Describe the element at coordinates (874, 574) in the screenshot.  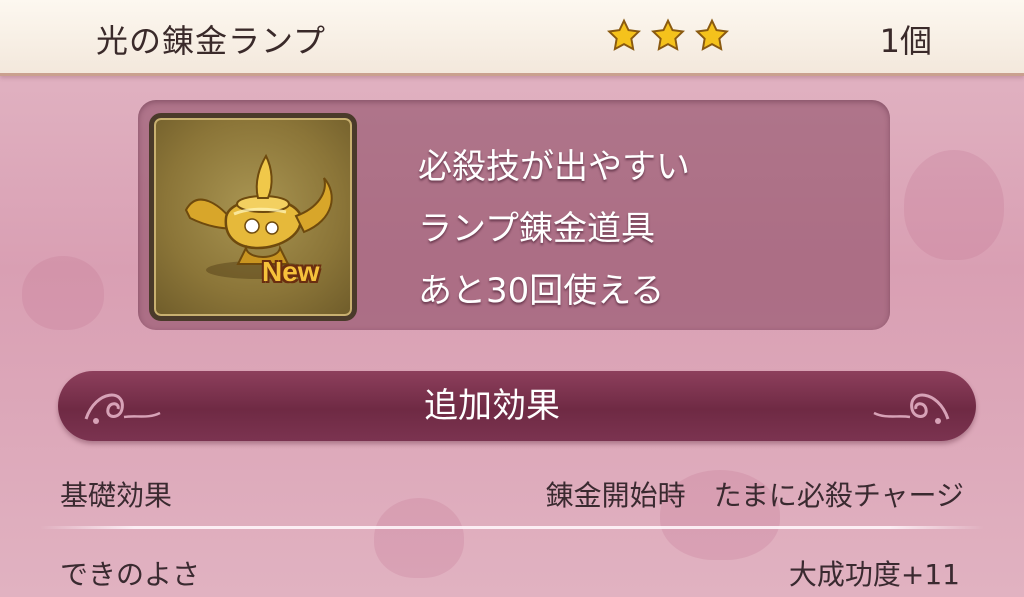
I see `quality-value: 大成功度+11` at that location.